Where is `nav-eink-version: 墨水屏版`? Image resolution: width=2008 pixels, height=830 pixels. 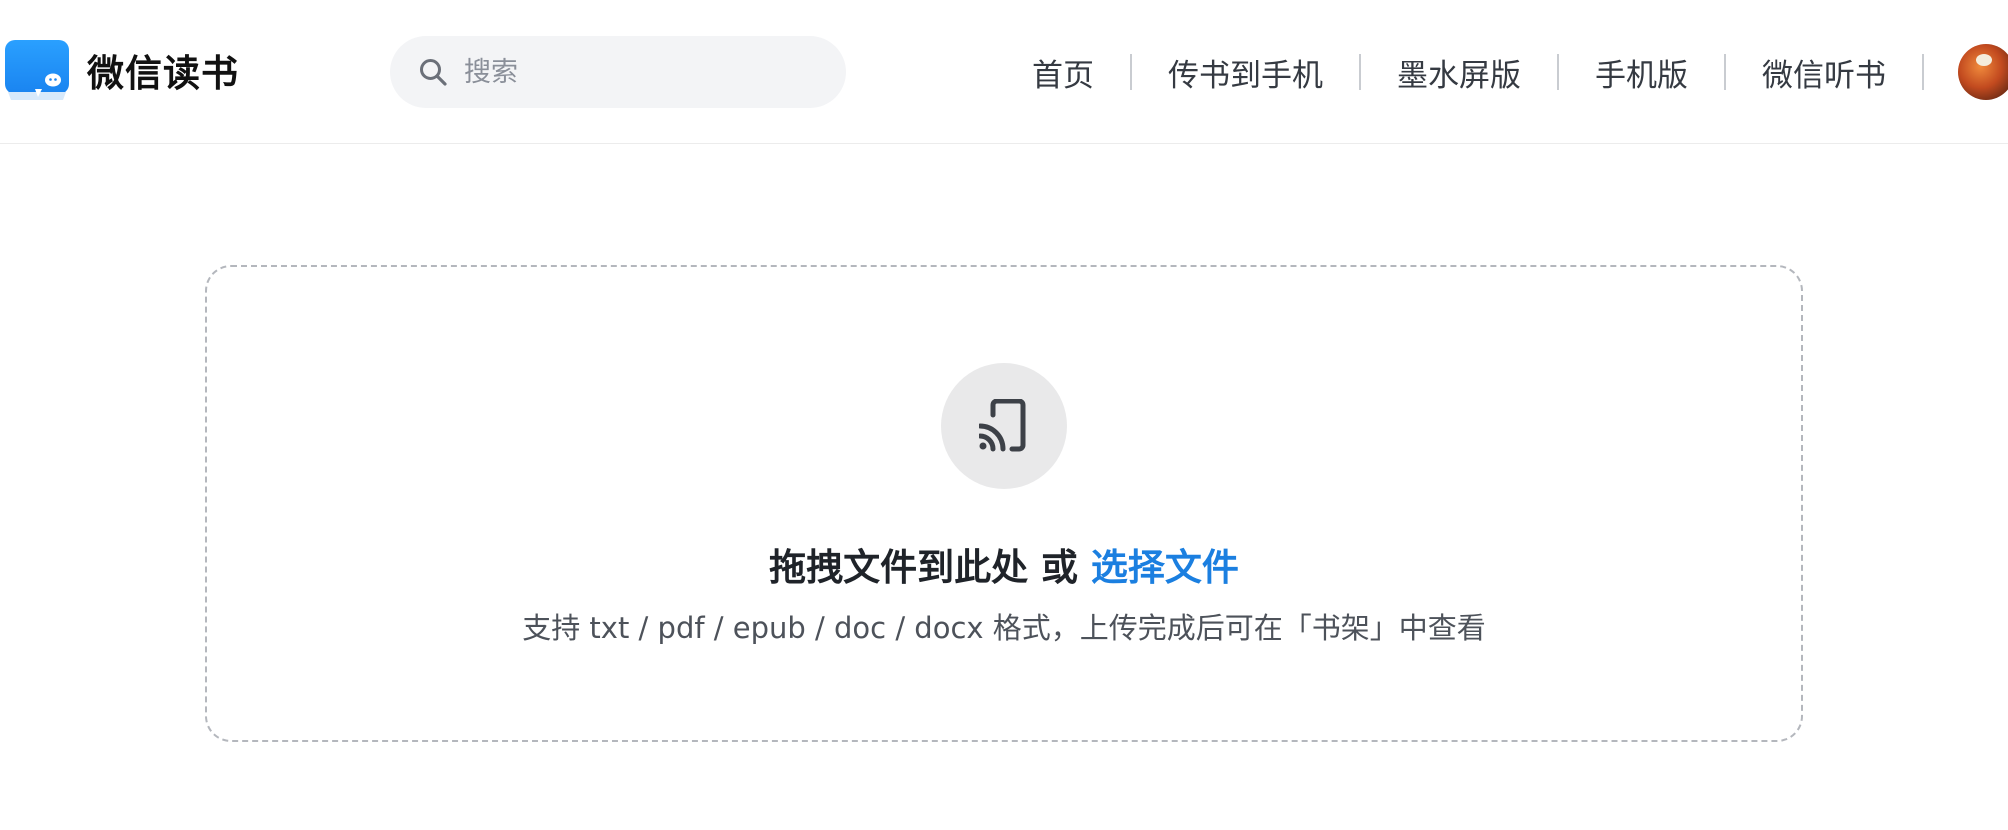 nav-eink-version: 墨水屏版 is located at coordinates (1459, 72).